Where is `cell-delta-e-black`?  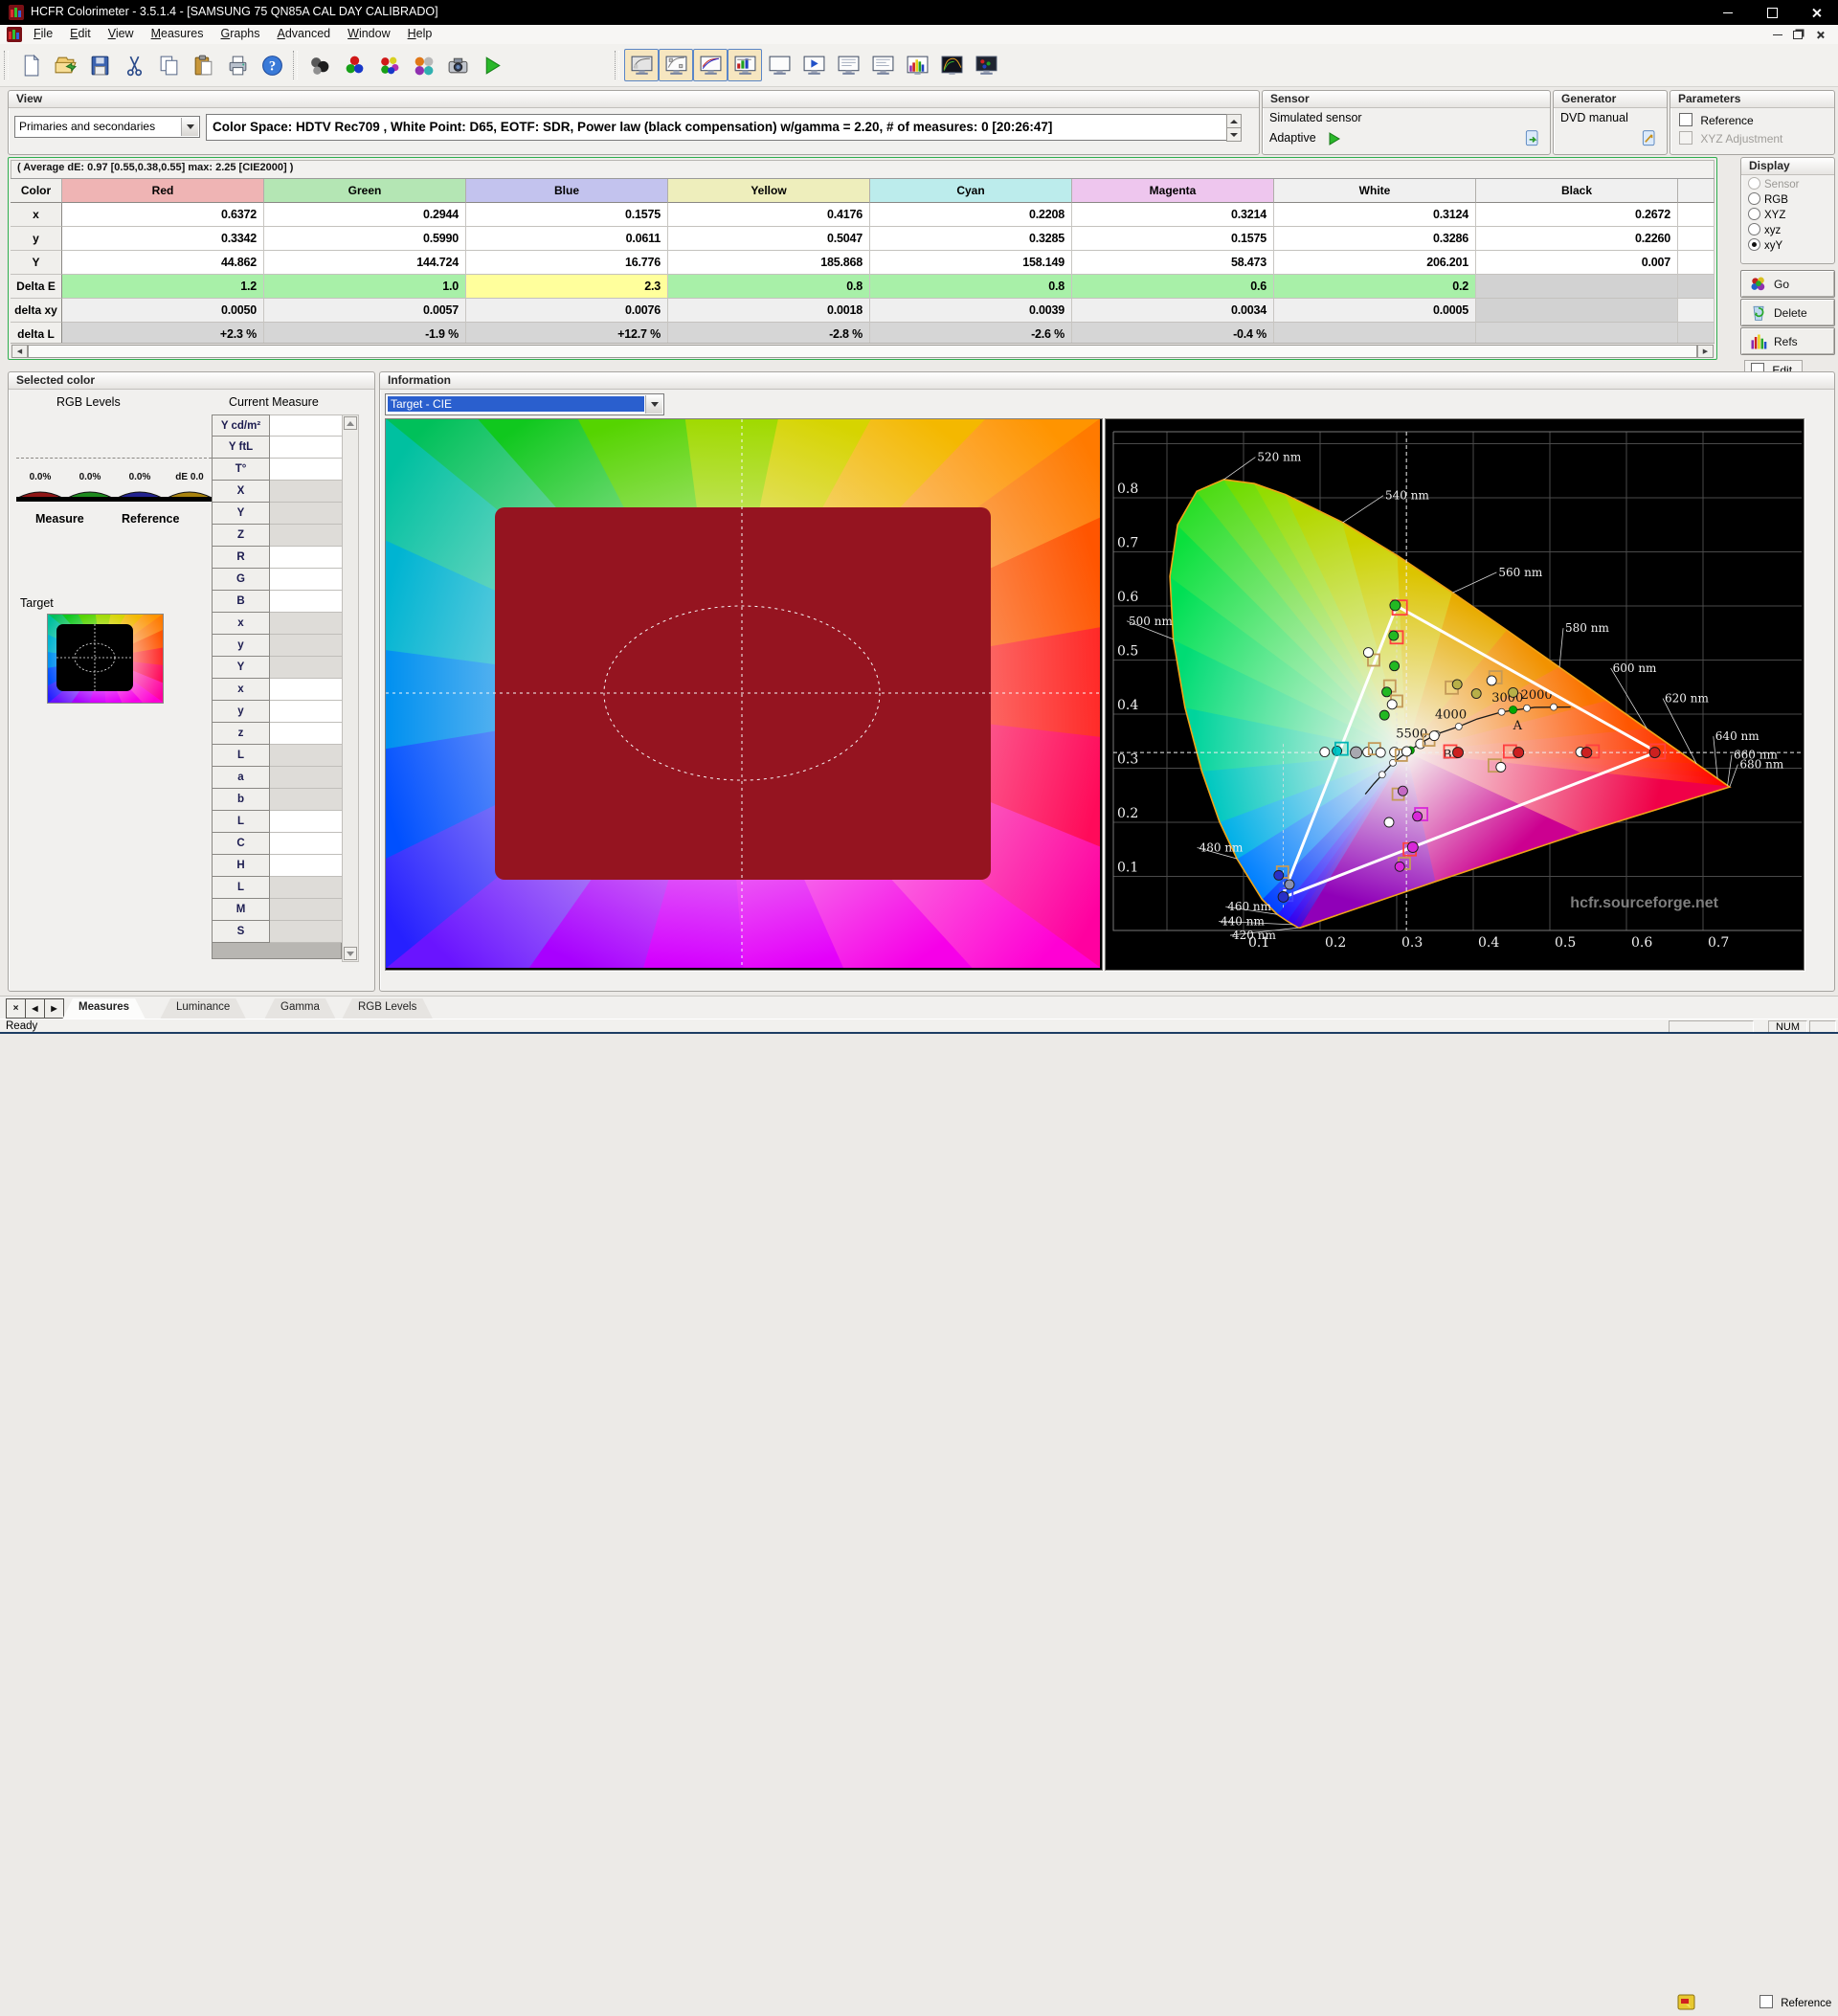
cell-delta-e-black is located at coordinates (1577, 287).